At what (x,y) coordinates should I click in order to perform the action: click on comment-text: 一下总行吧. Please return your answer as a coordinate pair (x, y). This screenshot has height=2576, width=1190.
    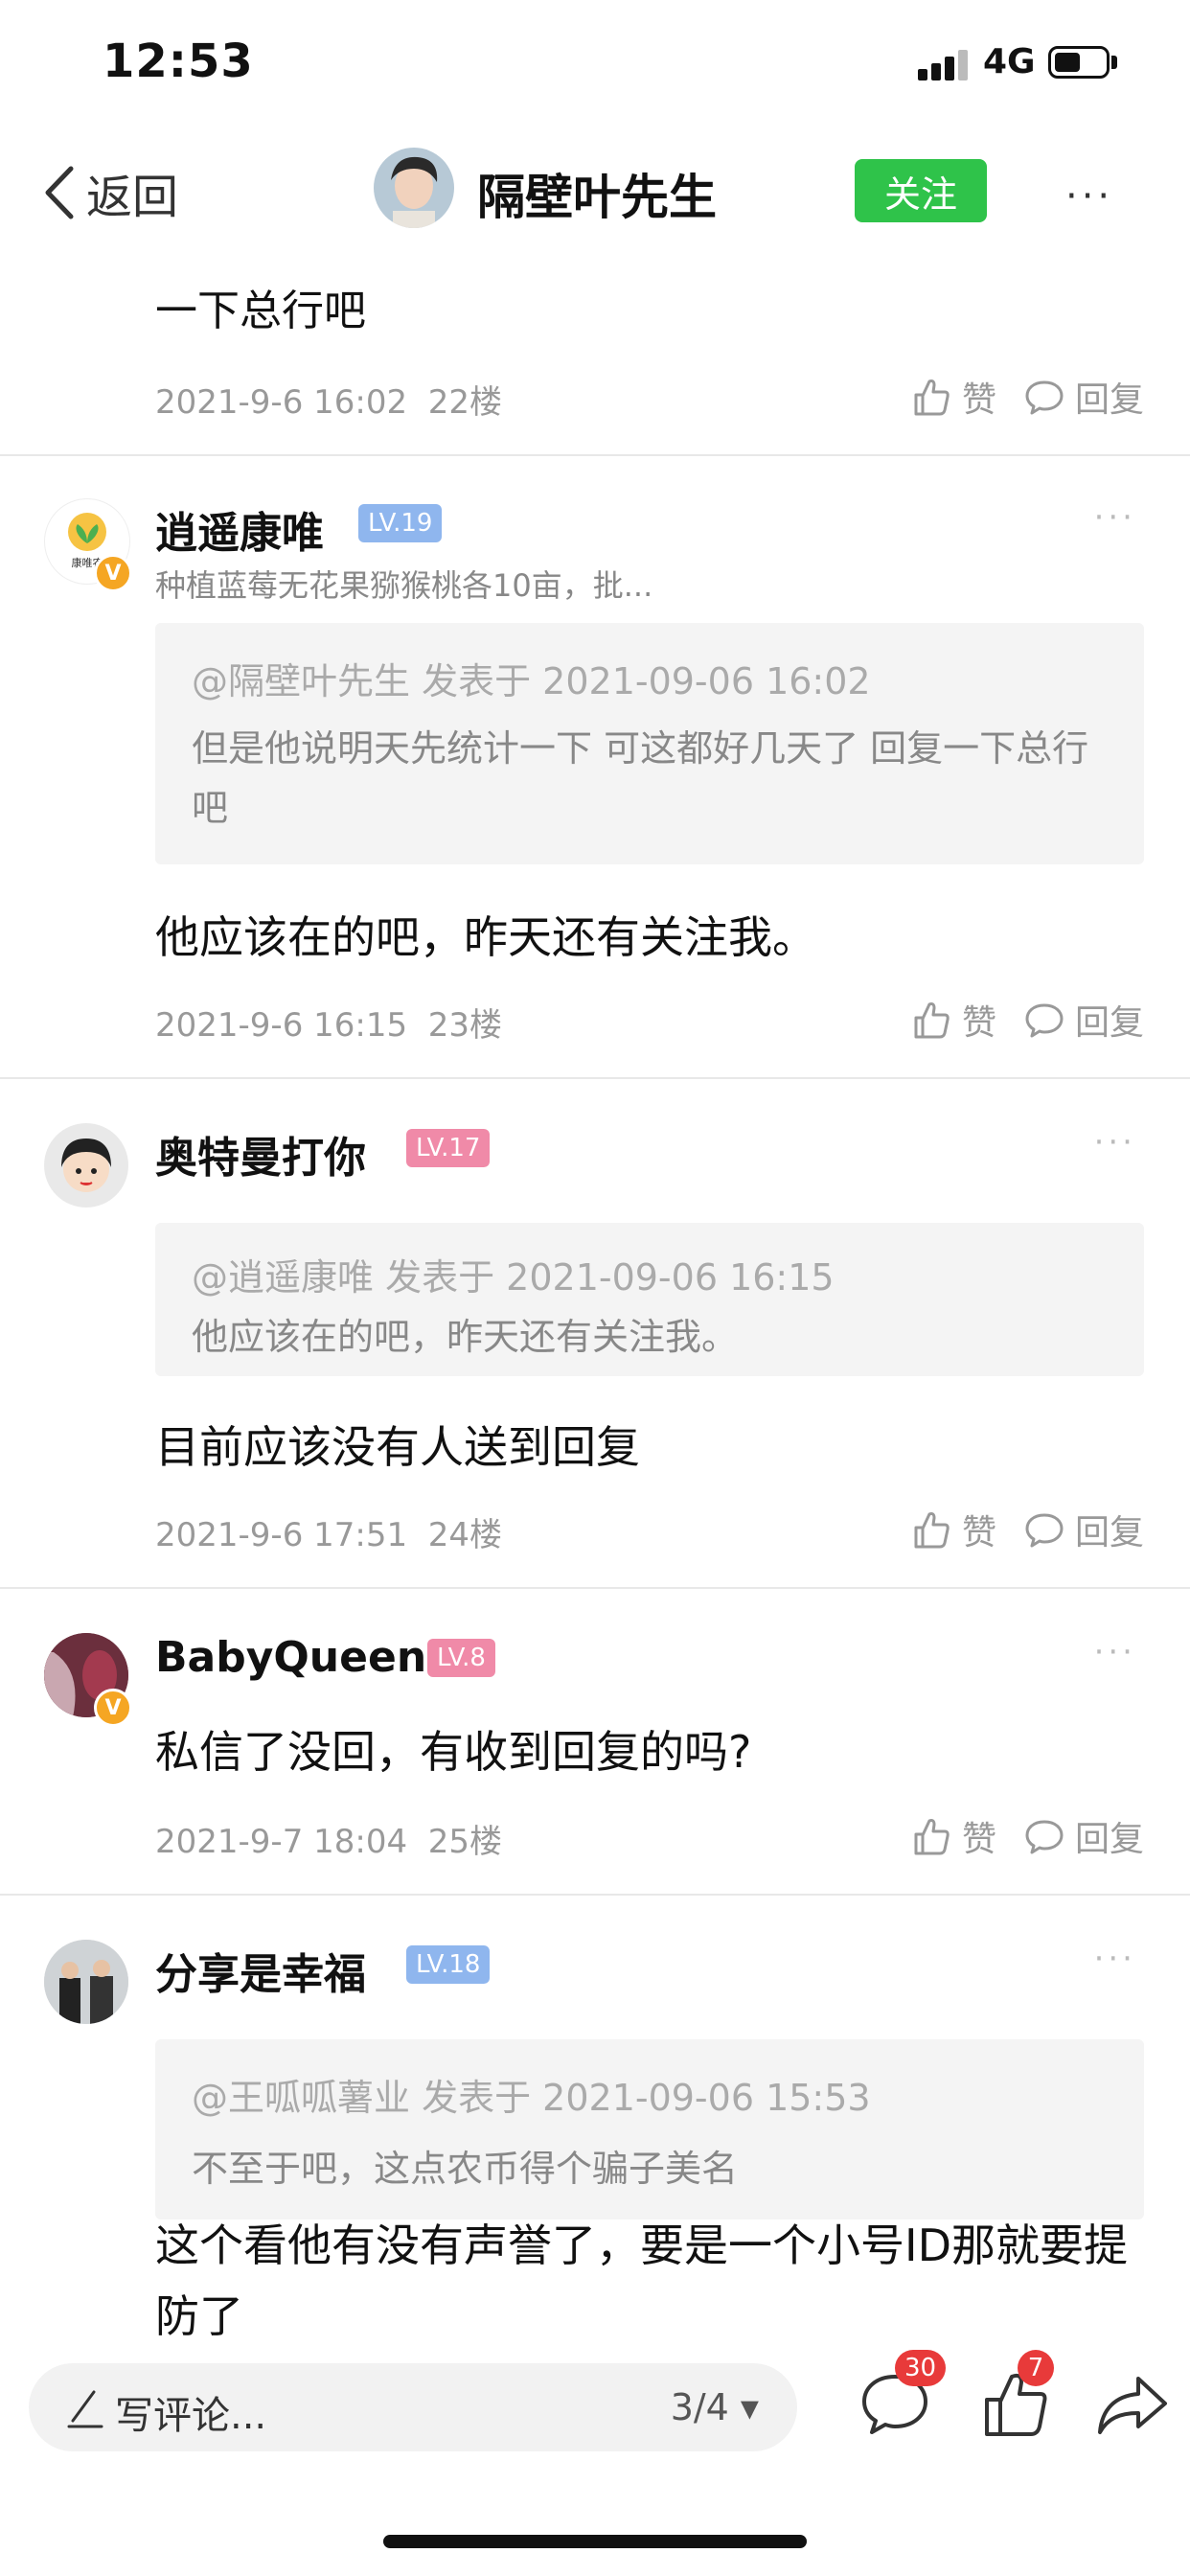
    Looking at the image, I should click on (261, 311).